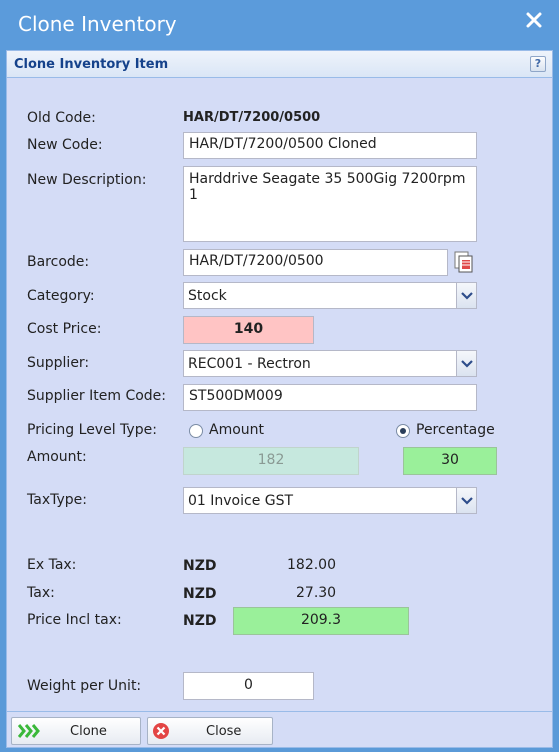 The width and height of the screenshot is (559, 752). What do you see at coordinates (97, 396) in the screenshot?
I see `supplier-item-code-label: Supplier Item Code:` at bounding box center [97, 396].